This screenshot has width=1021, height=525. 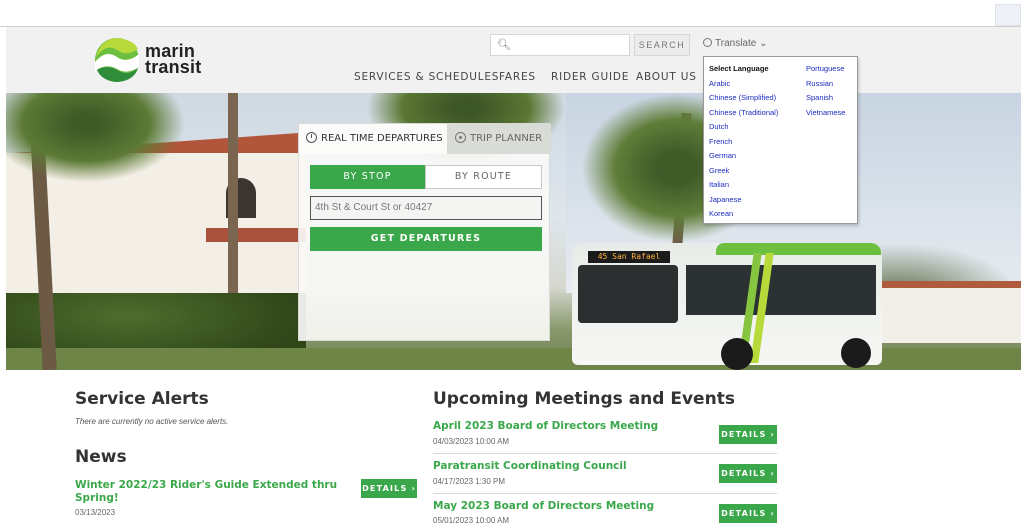 I want to click on clock-icon, so click(x=311, y=137).